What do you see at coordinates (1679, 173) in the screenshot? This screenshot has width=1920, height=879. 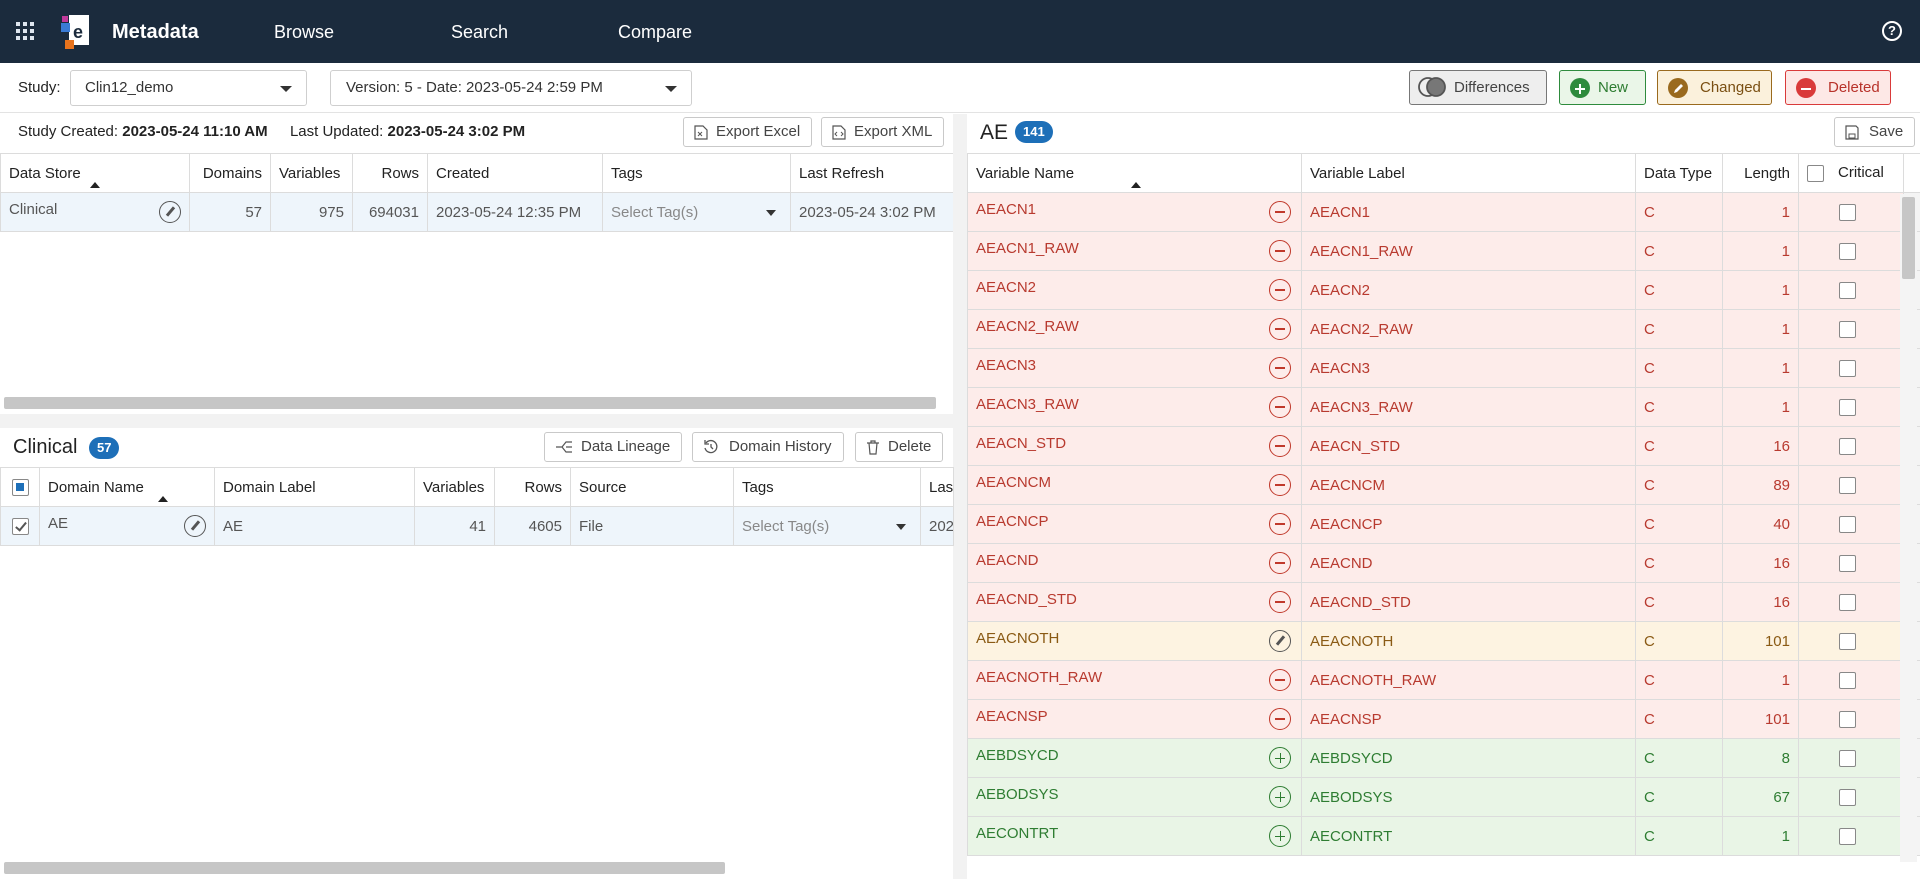 I see `col-data-type: Data Type` at bounding box center [1679, 173].